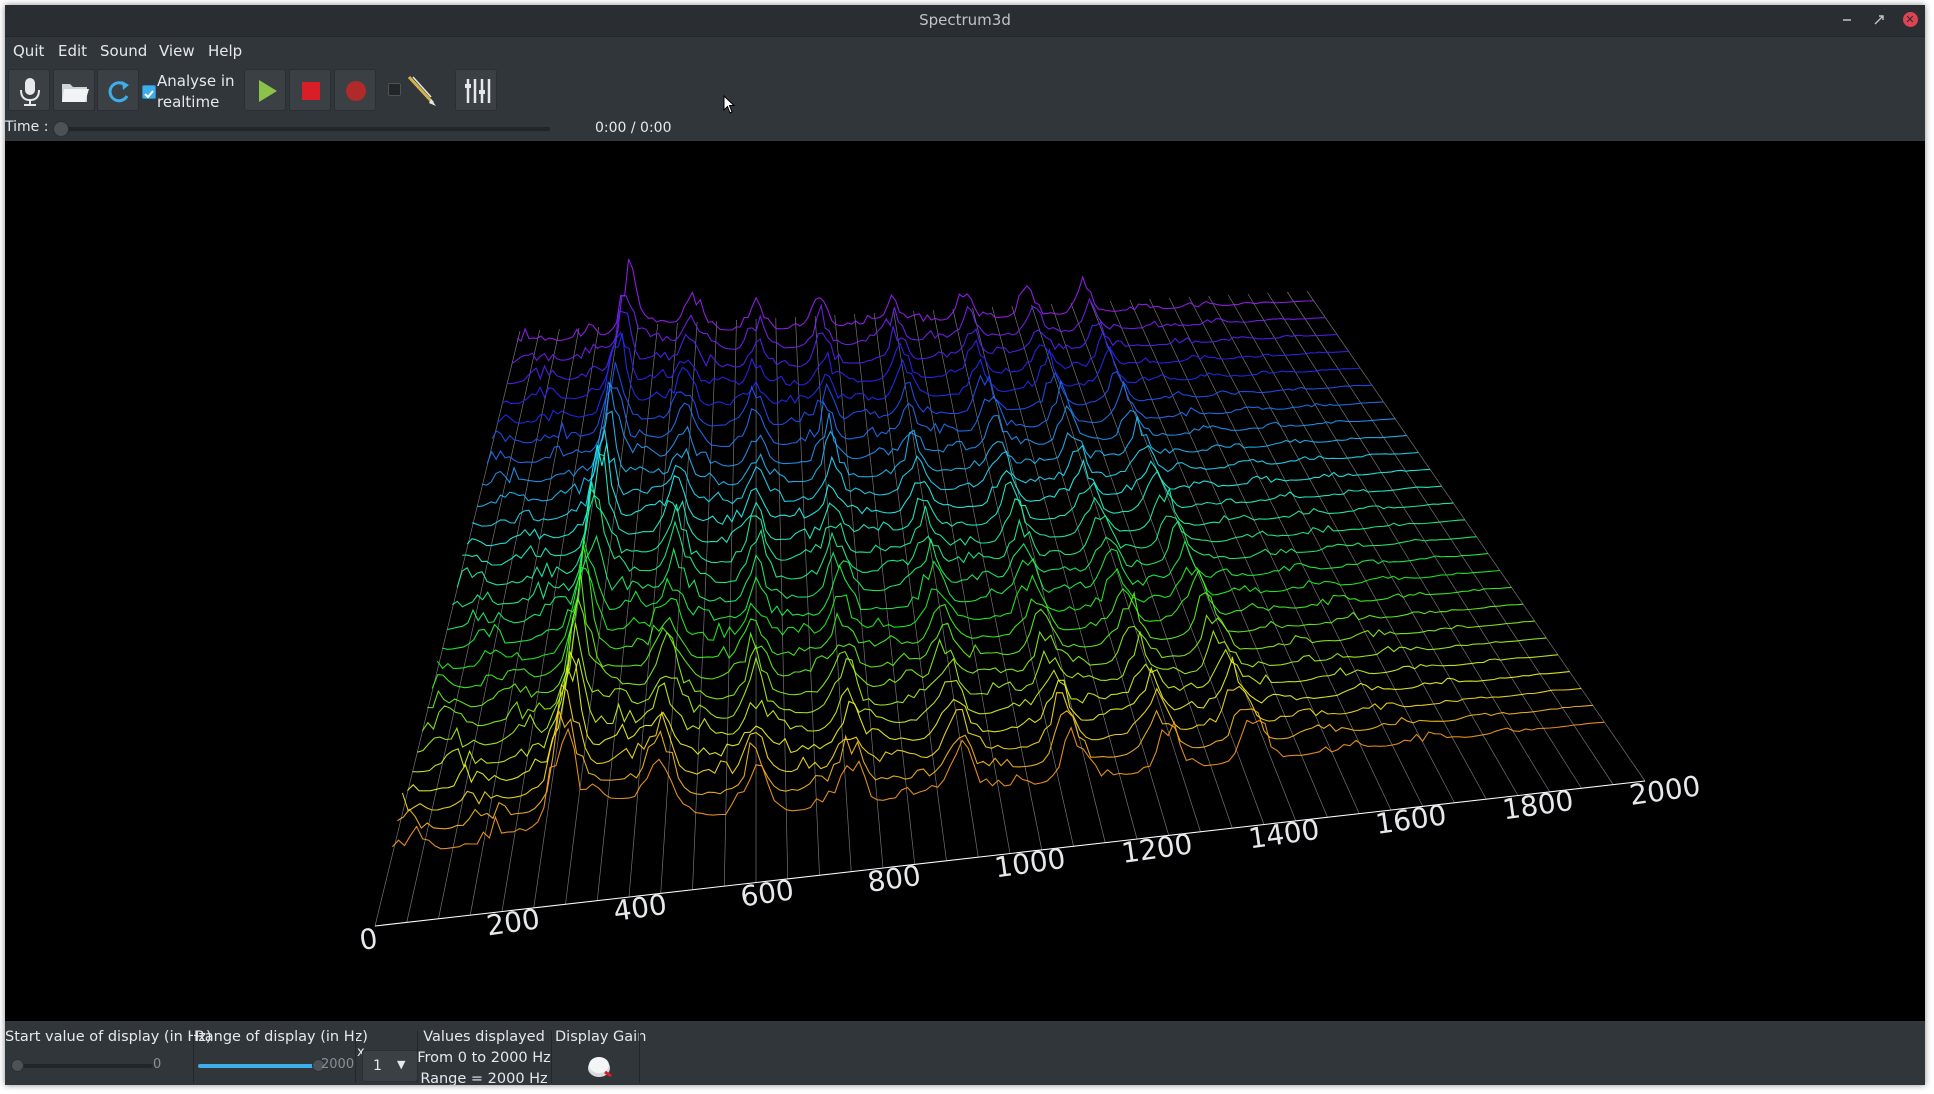 Image resolution: width=1934 pixels, height=1094 pixels. Describe the element at coordinates (729, 104) in the screenshot. I see `mouse-cursor-icon` at that location.